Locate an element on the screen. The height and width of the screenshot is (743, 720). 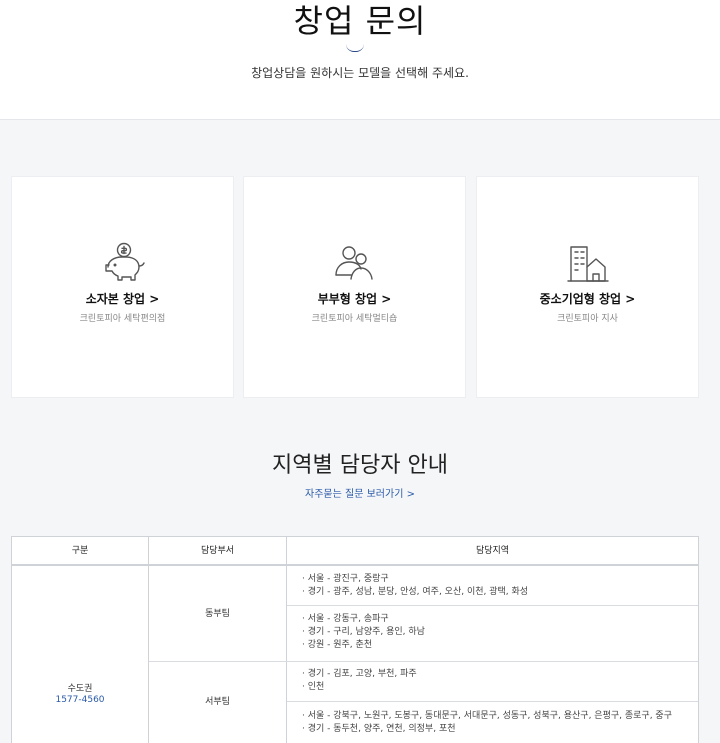
table-header-department: 담당부서 is located at coordinates (217, 551).